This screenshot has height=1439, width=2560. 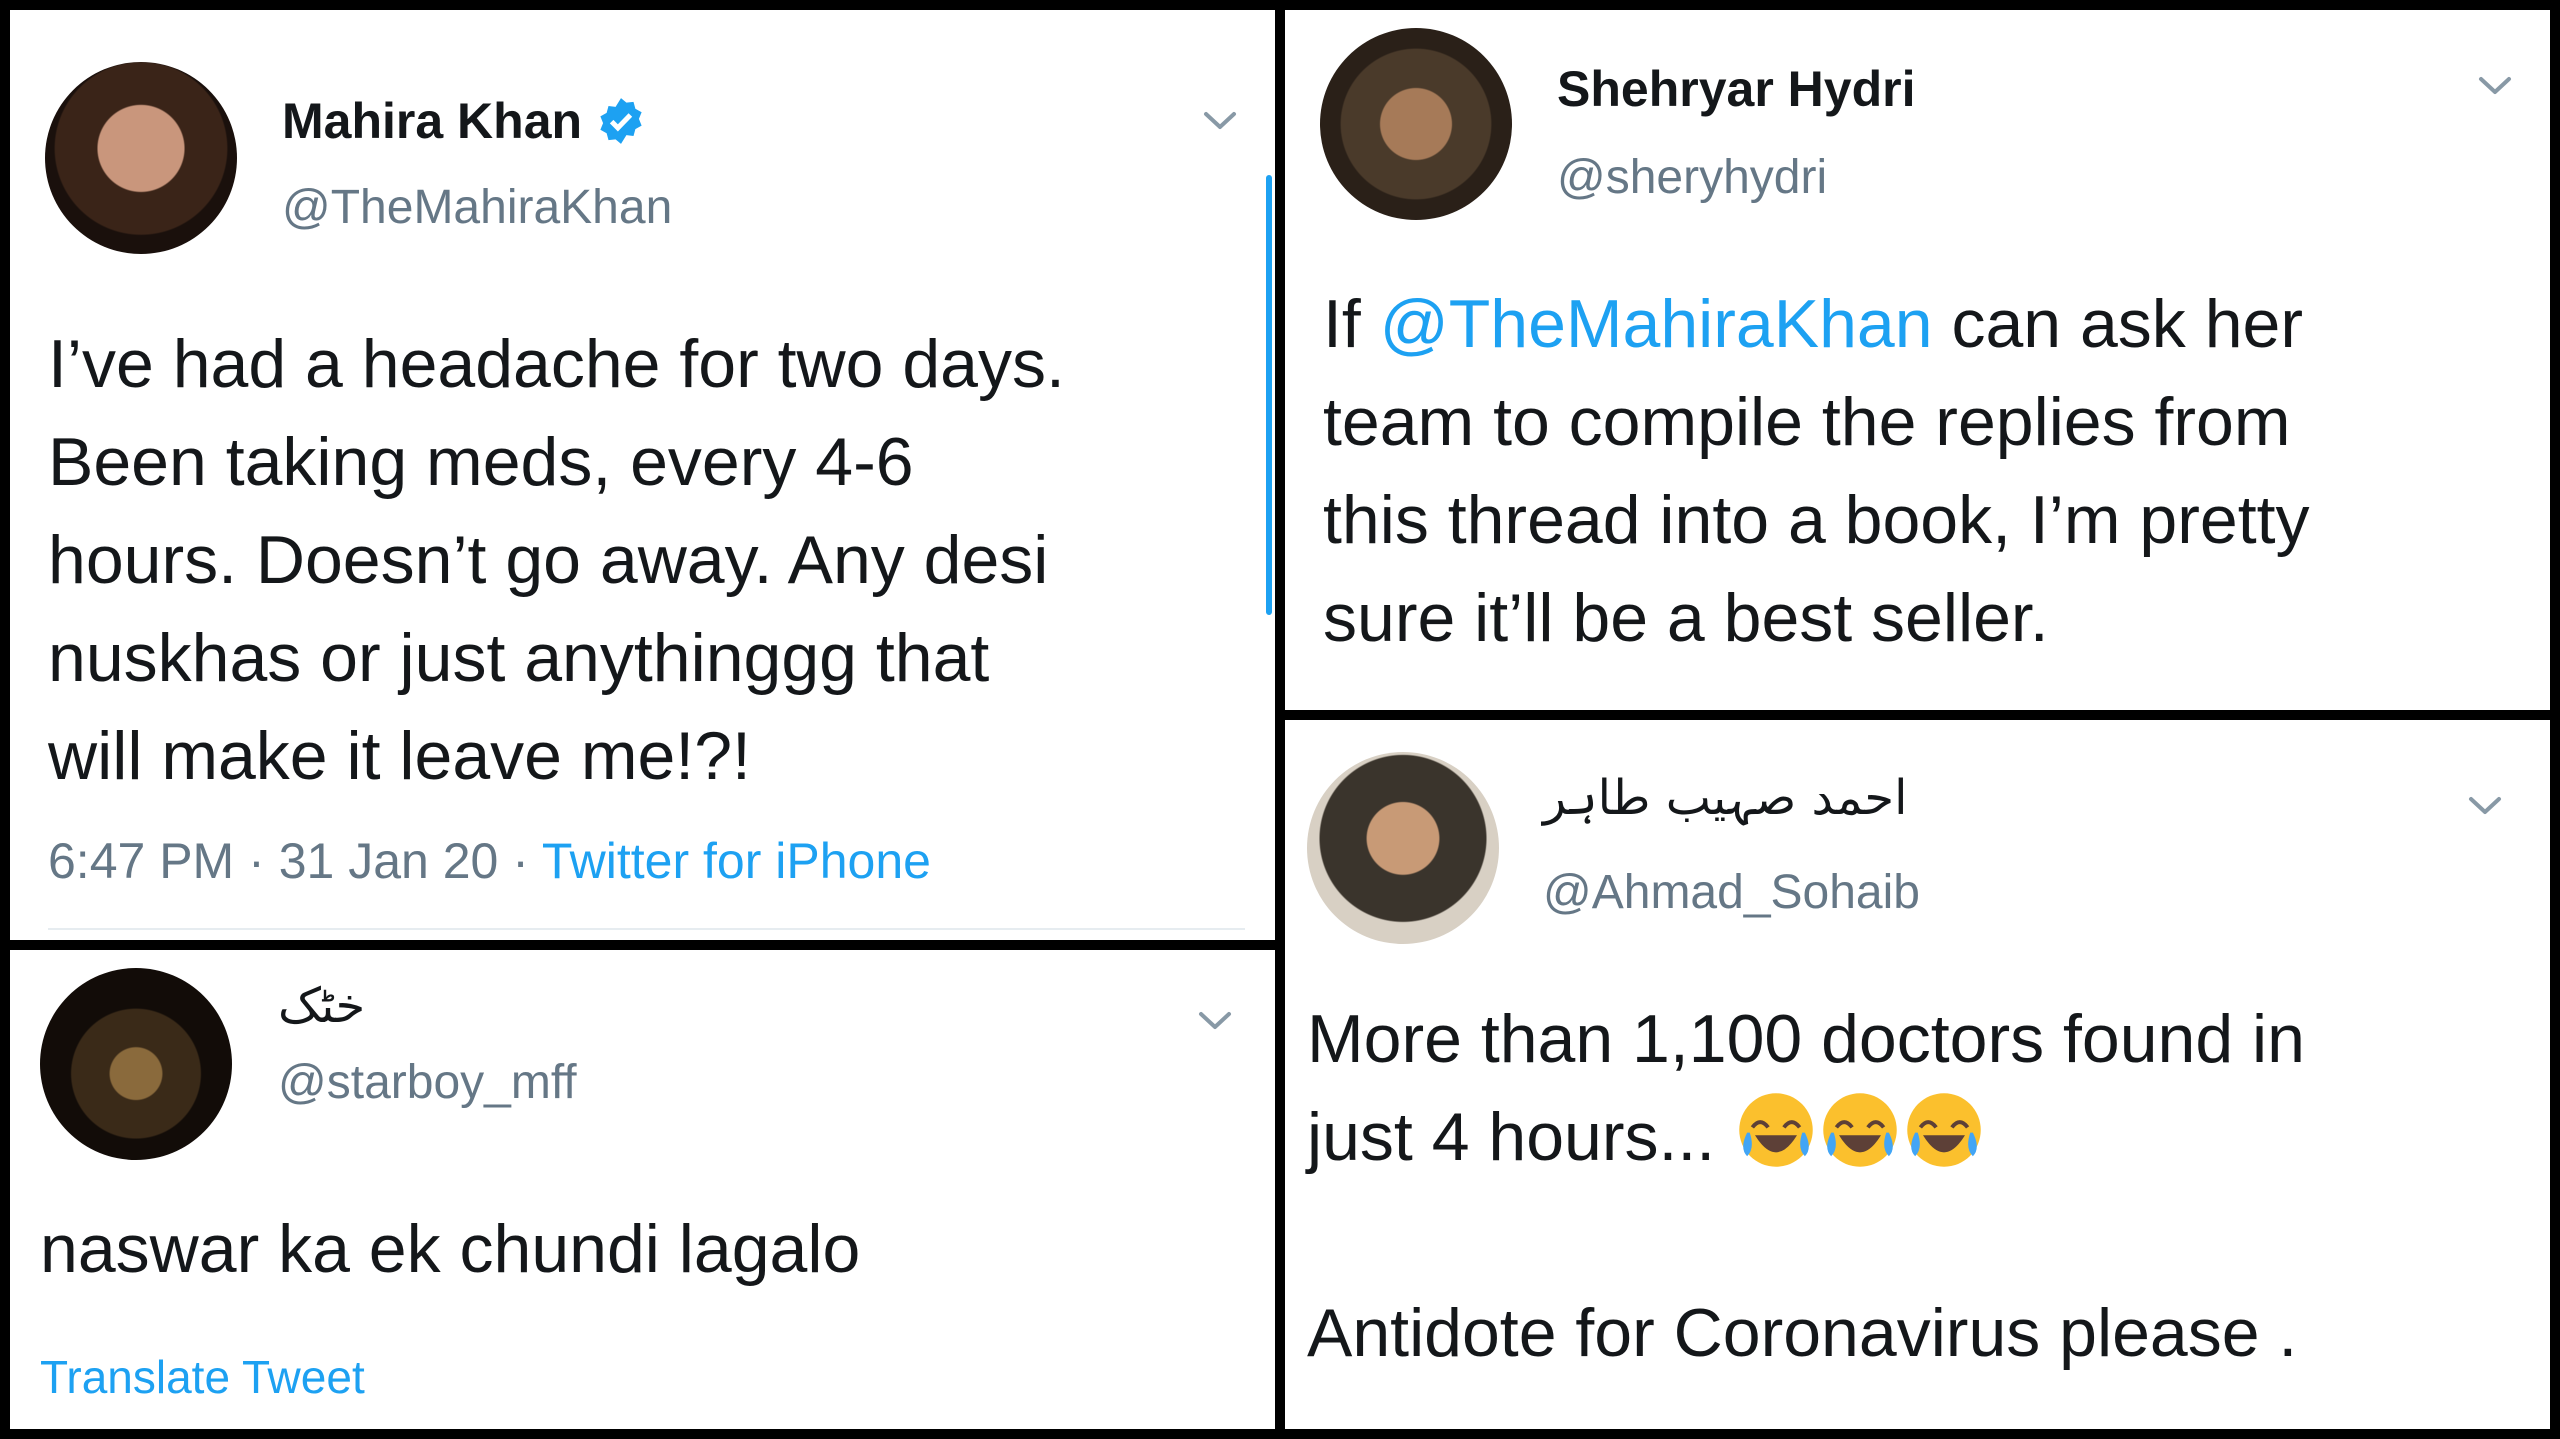 What do you see at coordinates (1351, 324) in the screenshot?
I see `text-prefix: If` at bounding box center [1351, 324].